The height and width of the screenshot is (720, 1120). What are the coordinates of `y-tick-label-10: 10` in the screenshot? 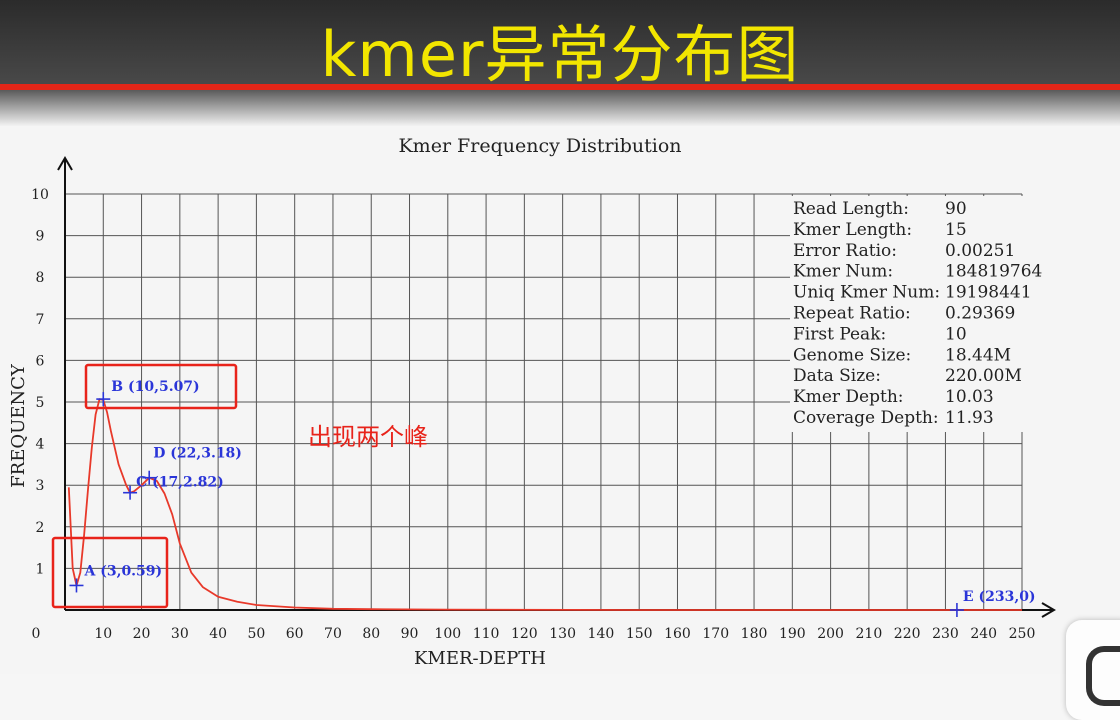 It's located at (40, 195).